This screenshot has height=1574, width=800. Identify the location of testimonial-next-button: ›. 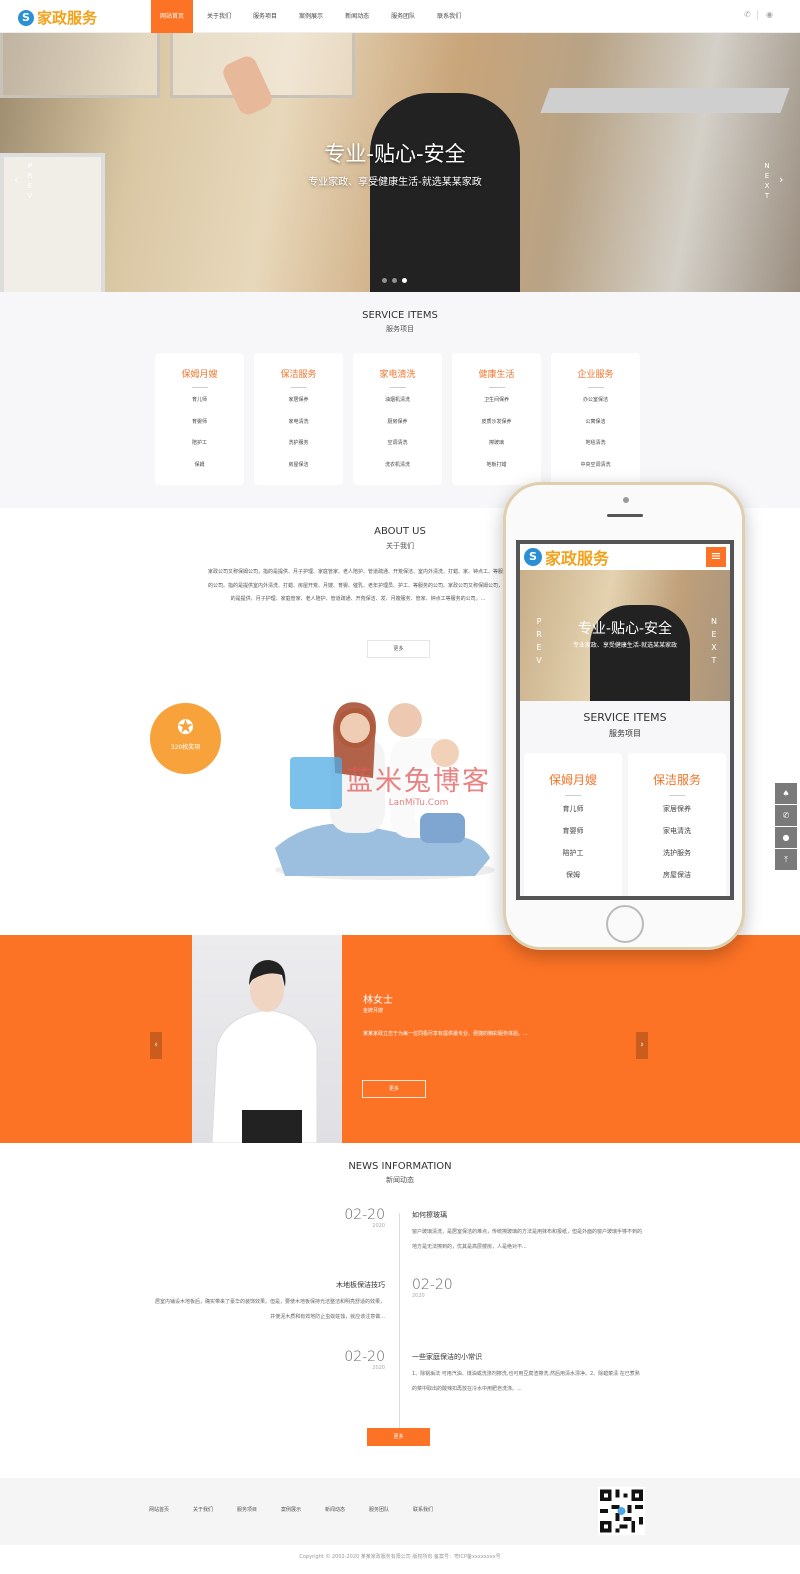
(642, 1045).